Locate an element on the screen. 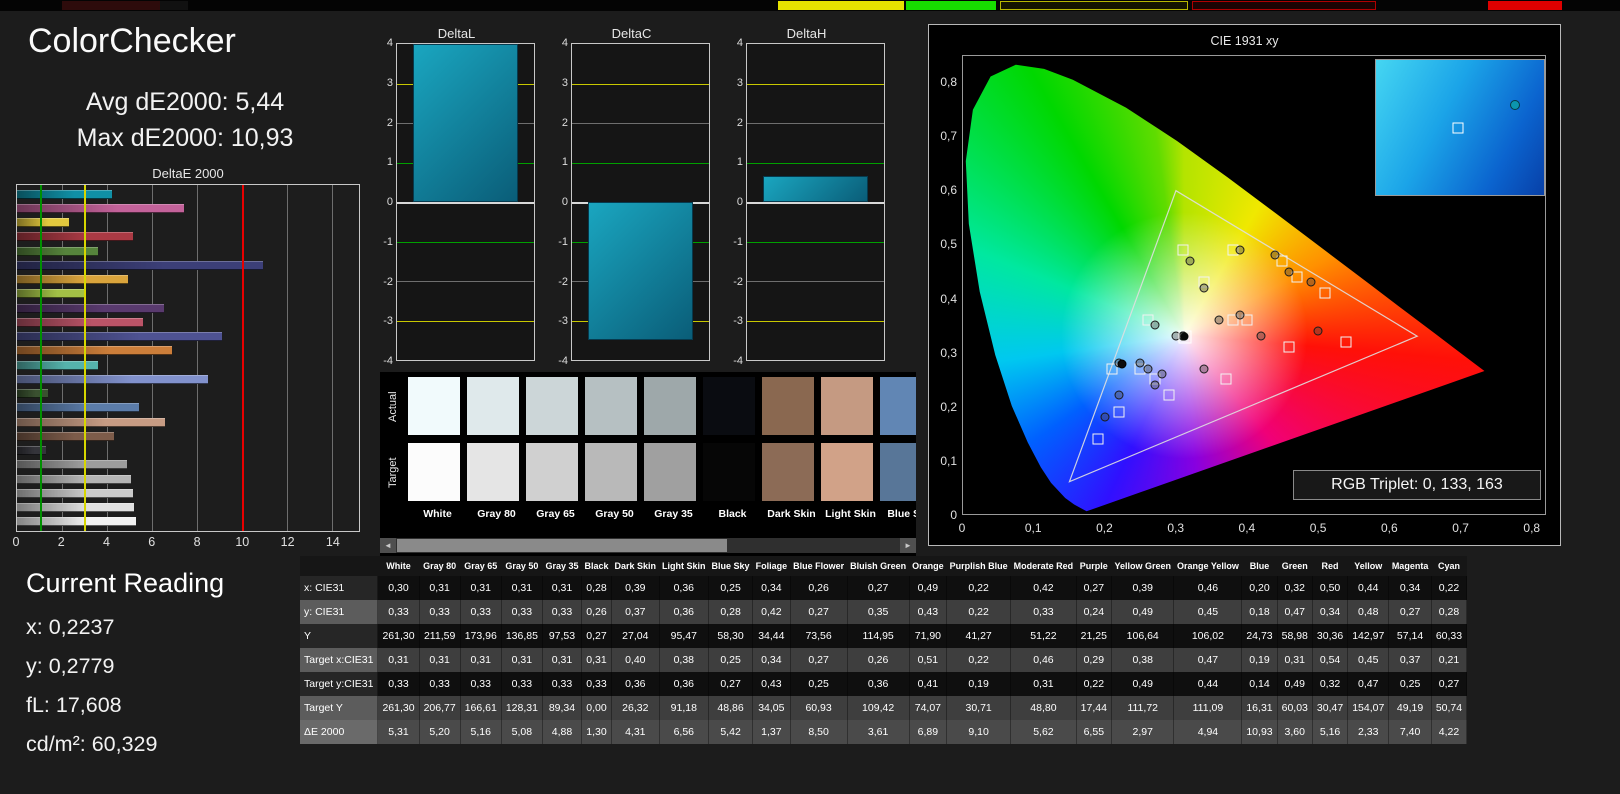  table-cell: 0,26 is located at coordinates (819, 588).